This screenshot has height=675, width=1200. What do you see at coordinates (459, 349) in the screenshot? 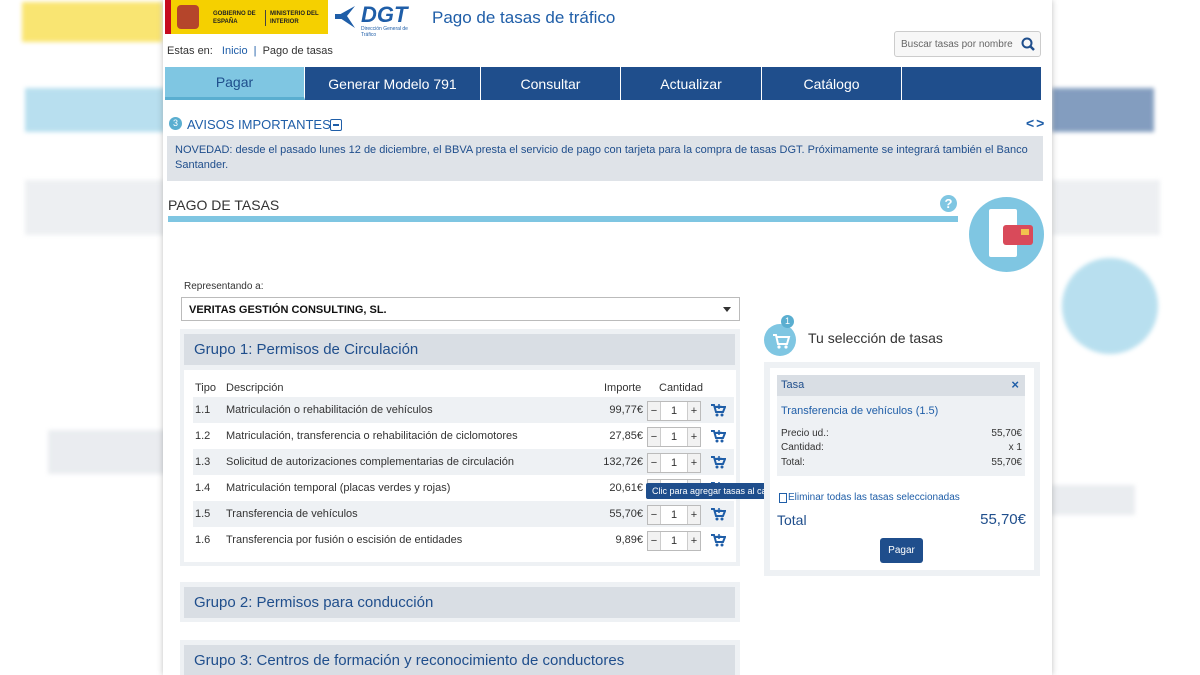
I see `grupo1-header: Grupo 1: Permisos de Circulación` at bounding box center [459, 349].